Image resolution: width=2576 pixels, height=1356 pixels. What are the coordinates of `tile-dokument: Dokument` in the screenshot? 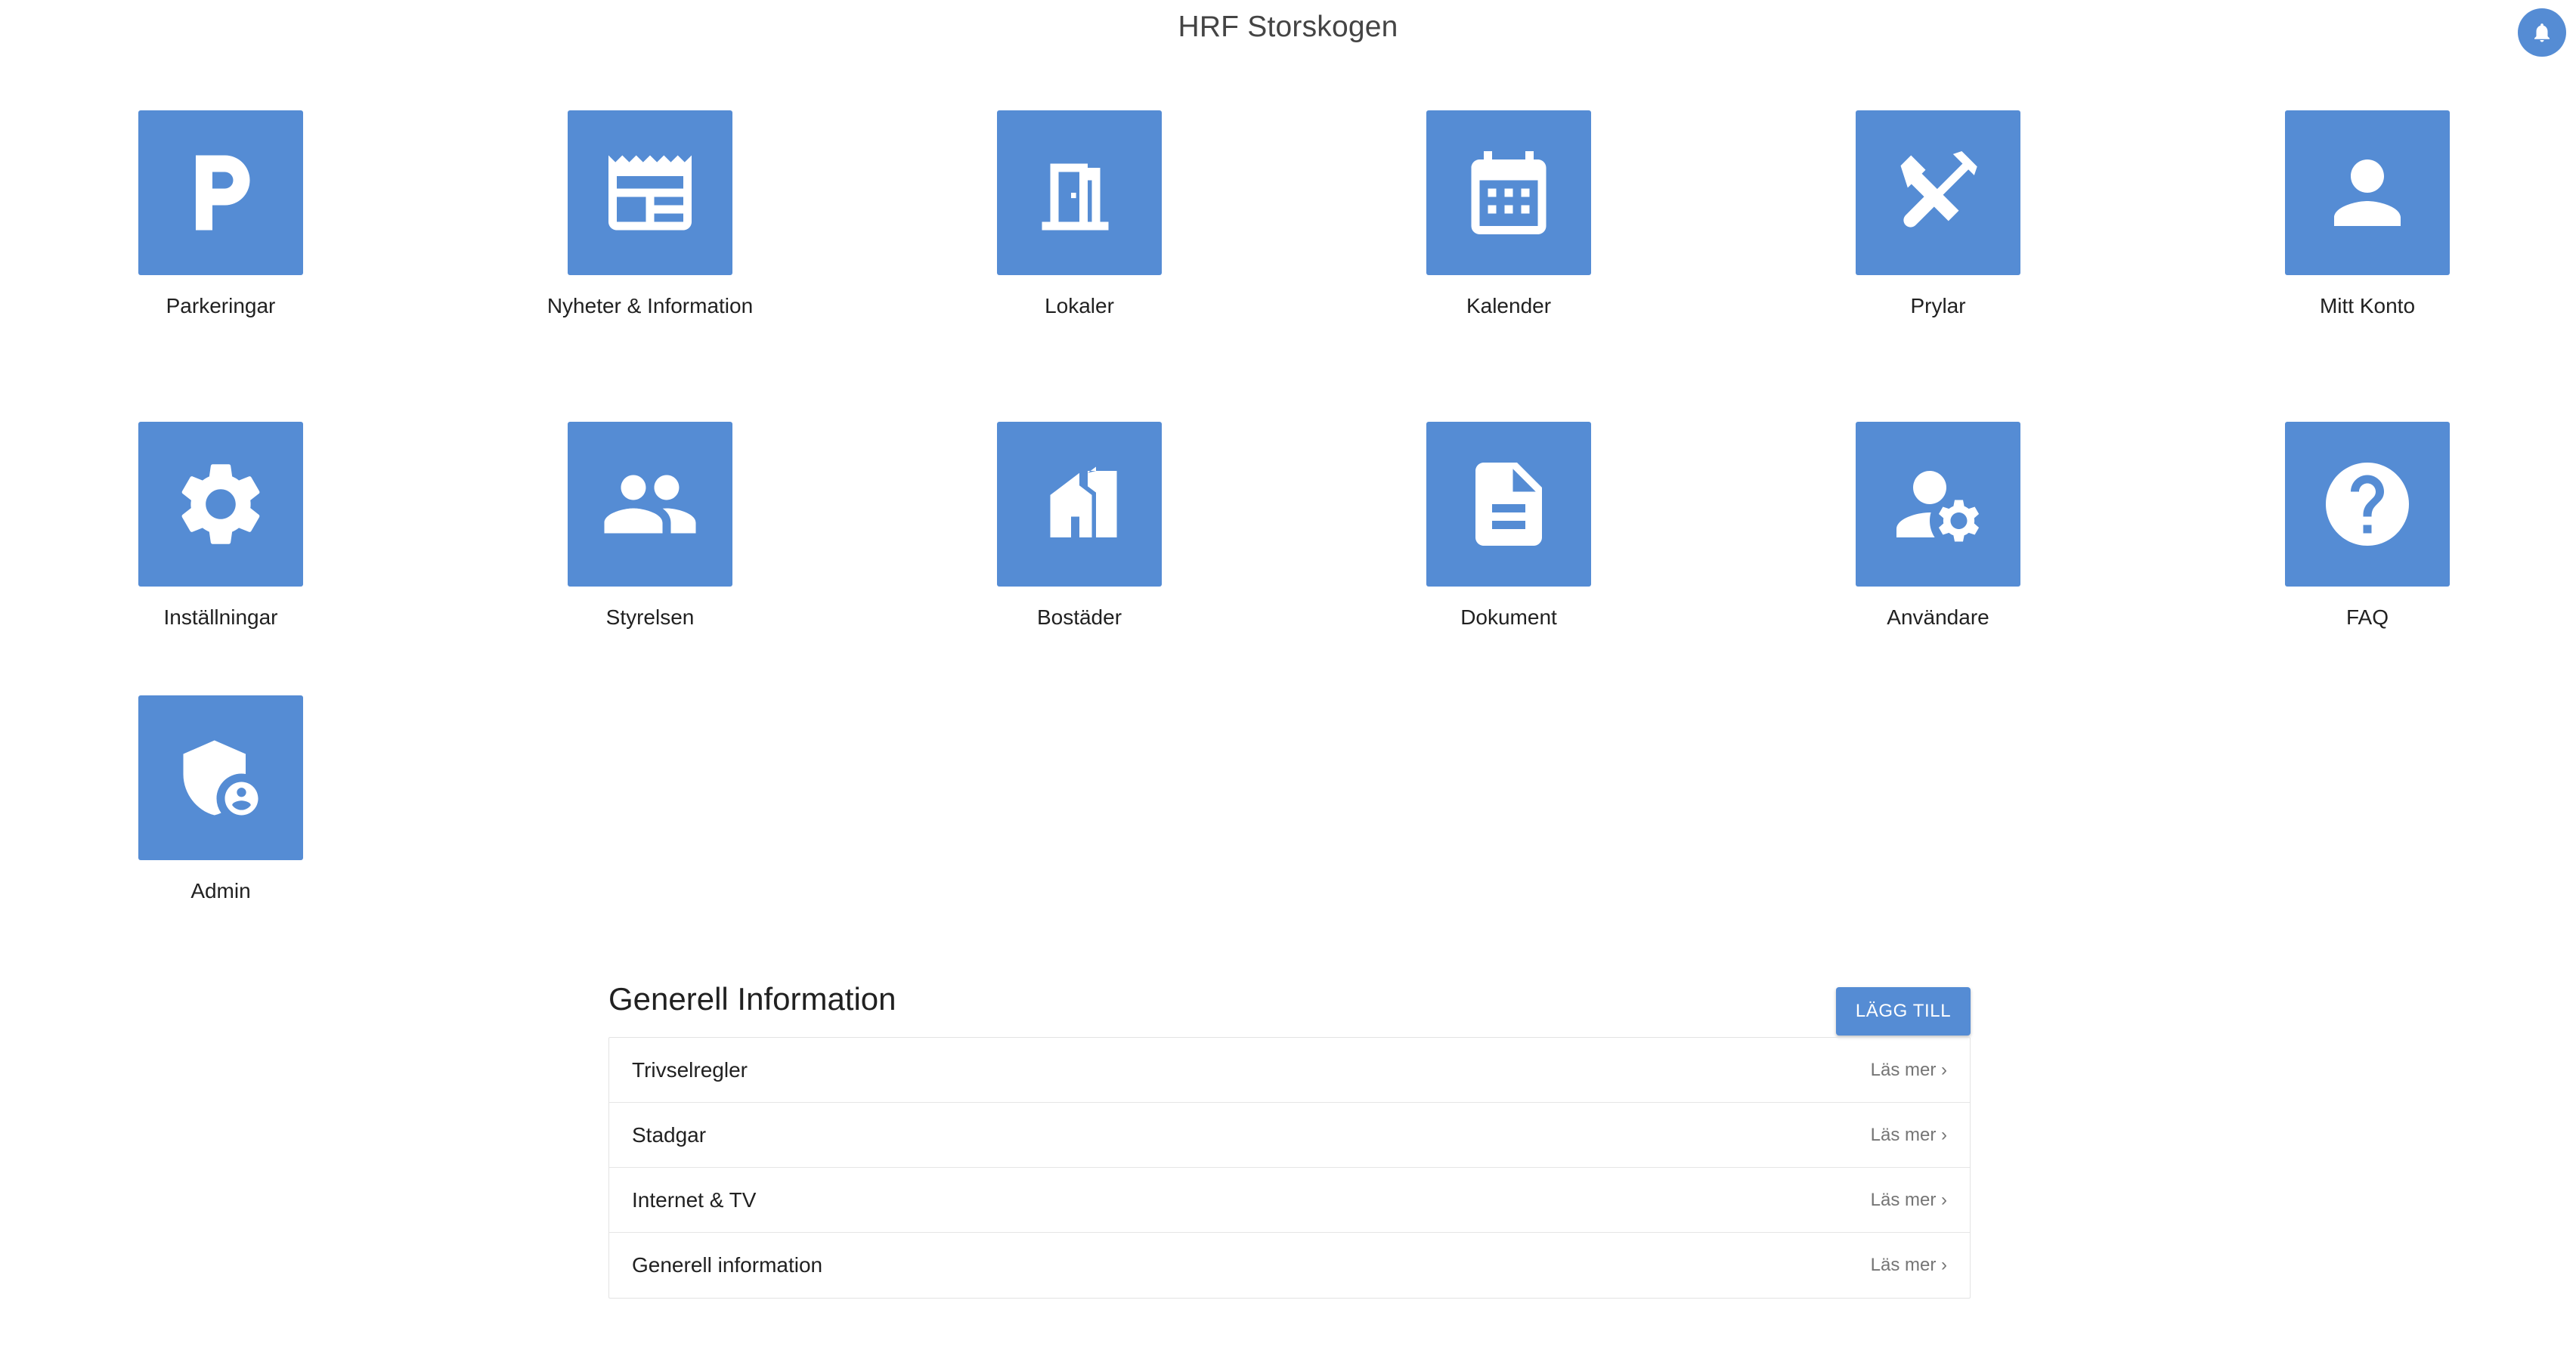 It's located at (1509, 529).